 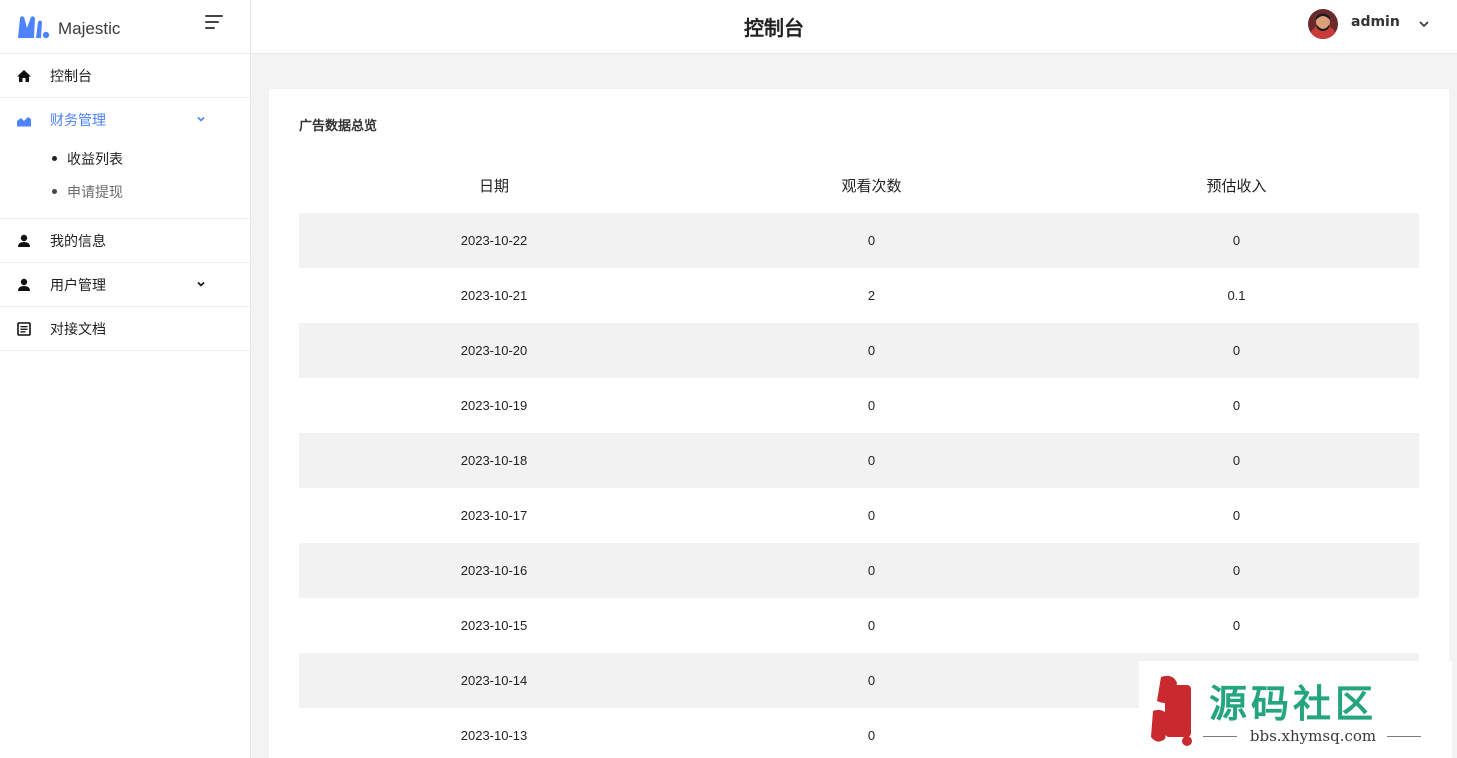 I want to click on sidebar-subitem-label: 申请提现, so click(x=95, y=192).